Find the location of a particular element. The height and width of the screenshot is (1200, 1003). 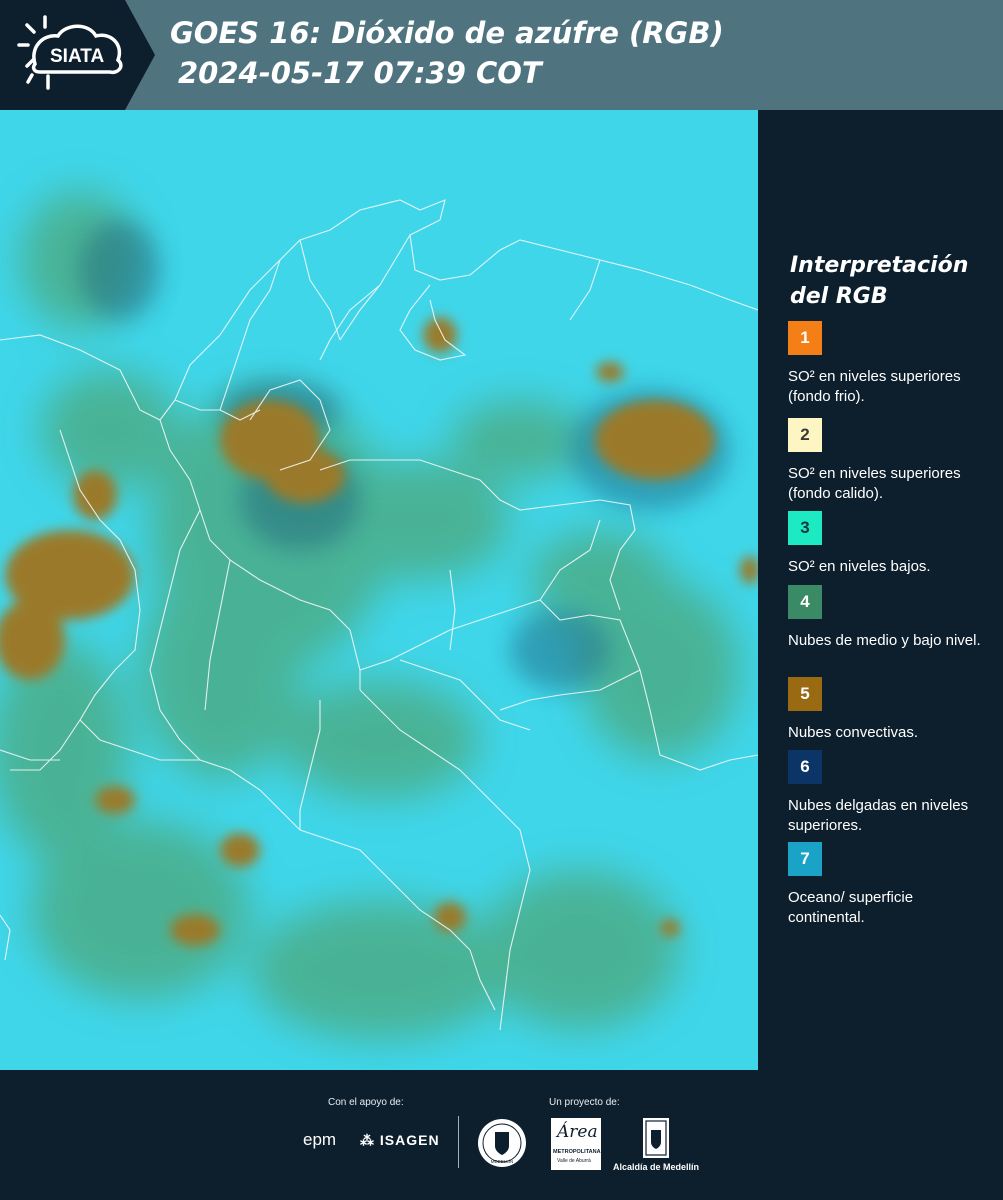

legend-label-5: Nubes convectivas. is located at coordinates (853, 732).